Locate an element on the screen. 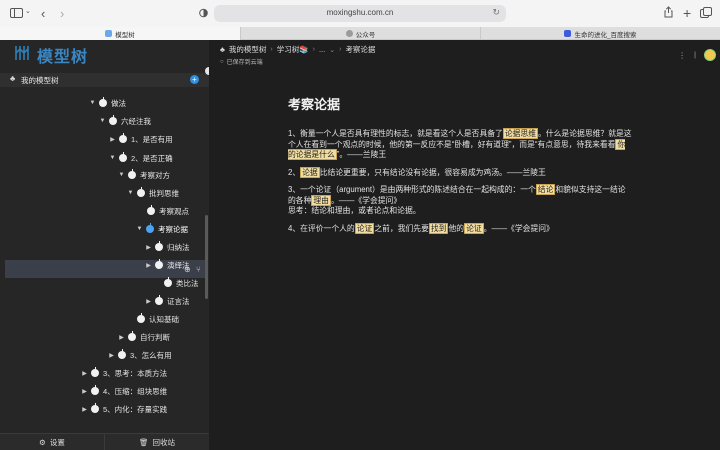 This screenshot has height=450, width=720. tree-node: ▼ 考察对方 is located at coordinates (144, 175).